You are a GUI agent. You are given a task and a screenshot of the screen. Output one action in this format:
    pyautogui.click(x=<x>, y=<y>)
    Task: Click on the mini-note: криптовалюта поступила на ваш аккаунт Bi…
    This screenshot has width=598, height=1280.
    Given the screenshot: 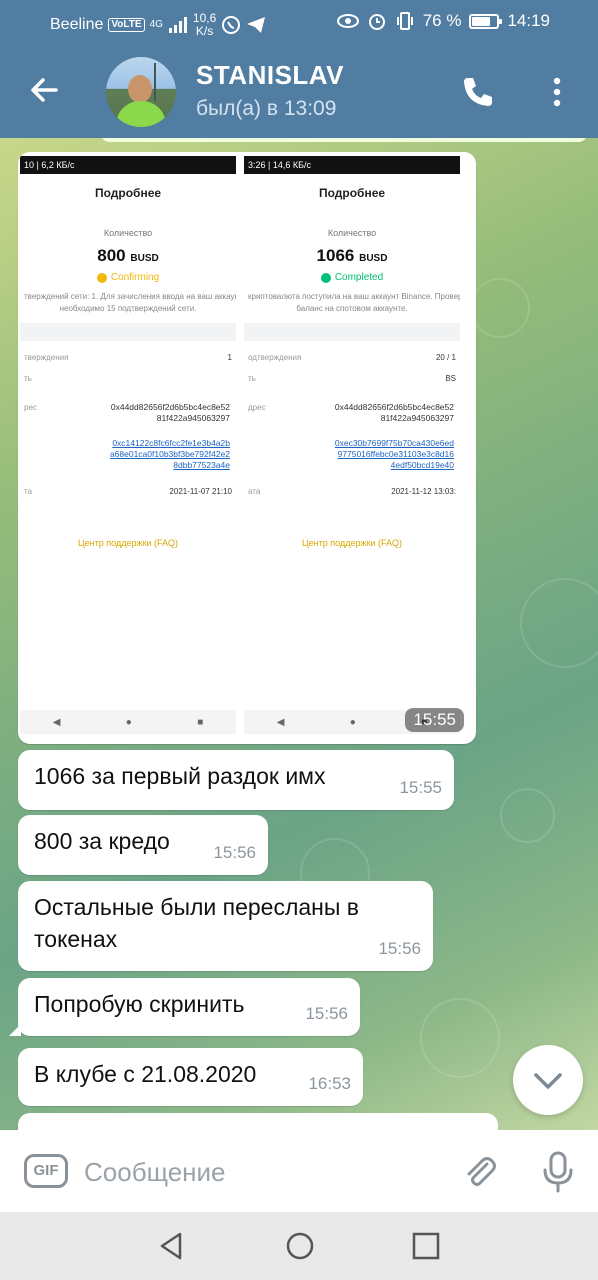 What is the action you would take?
    pyautogui.click(x=354, y=302)
    